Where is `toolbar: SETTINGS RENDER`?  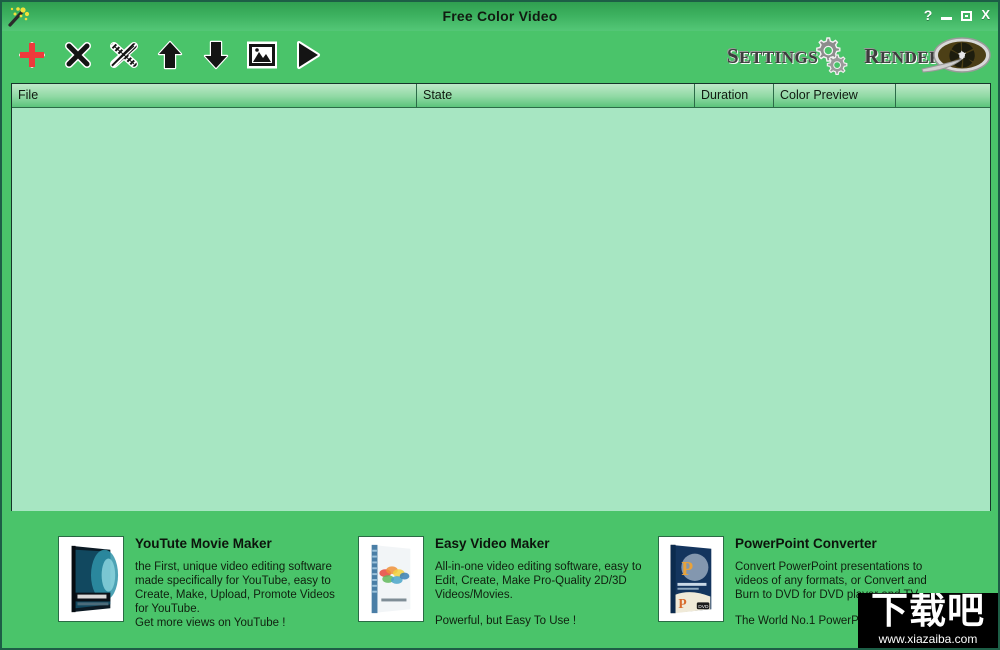 toolbar: SETTINGS RENDER is located at coordinates (500, 56).